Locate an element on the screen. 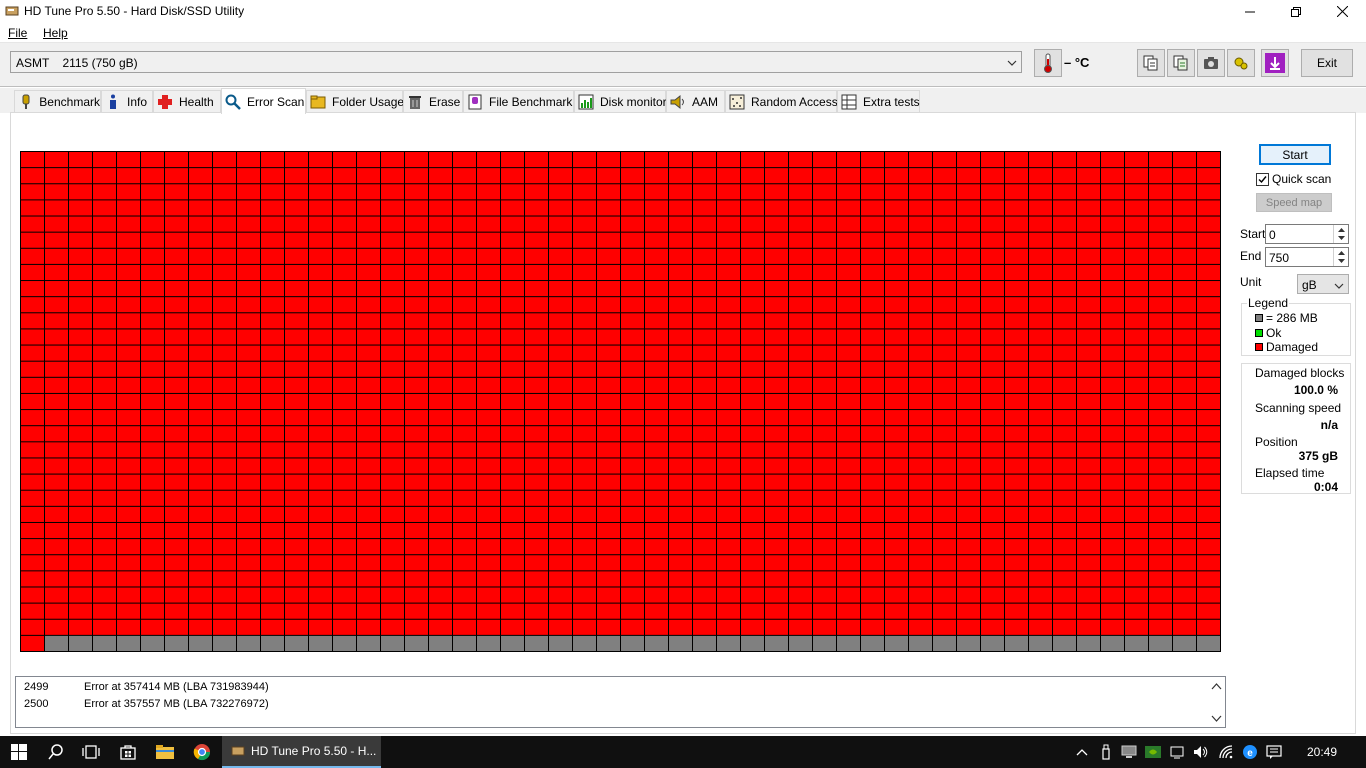  options-button is located at coordinates (1241, 63).